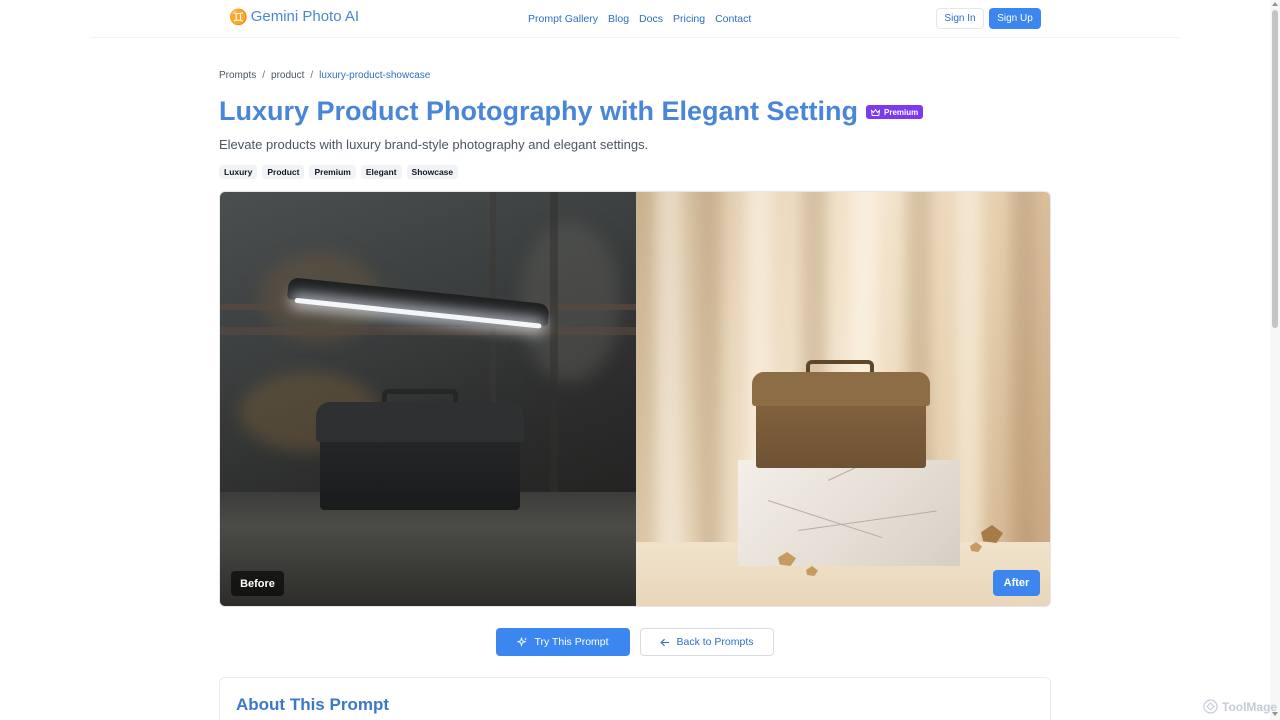  What do you see at coordinates (237, 76) in the screenshot?
I see `breadcrumb-prompts: Prompts` at bounding box center [237, 76].